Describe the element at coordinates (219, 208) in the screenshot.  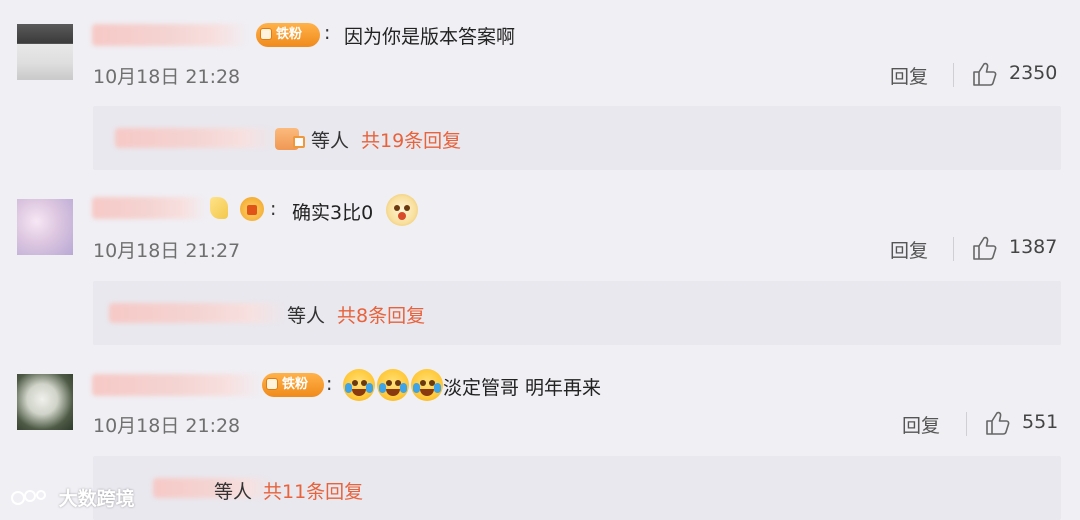
I see `ribbon-badge-icon` at that location.